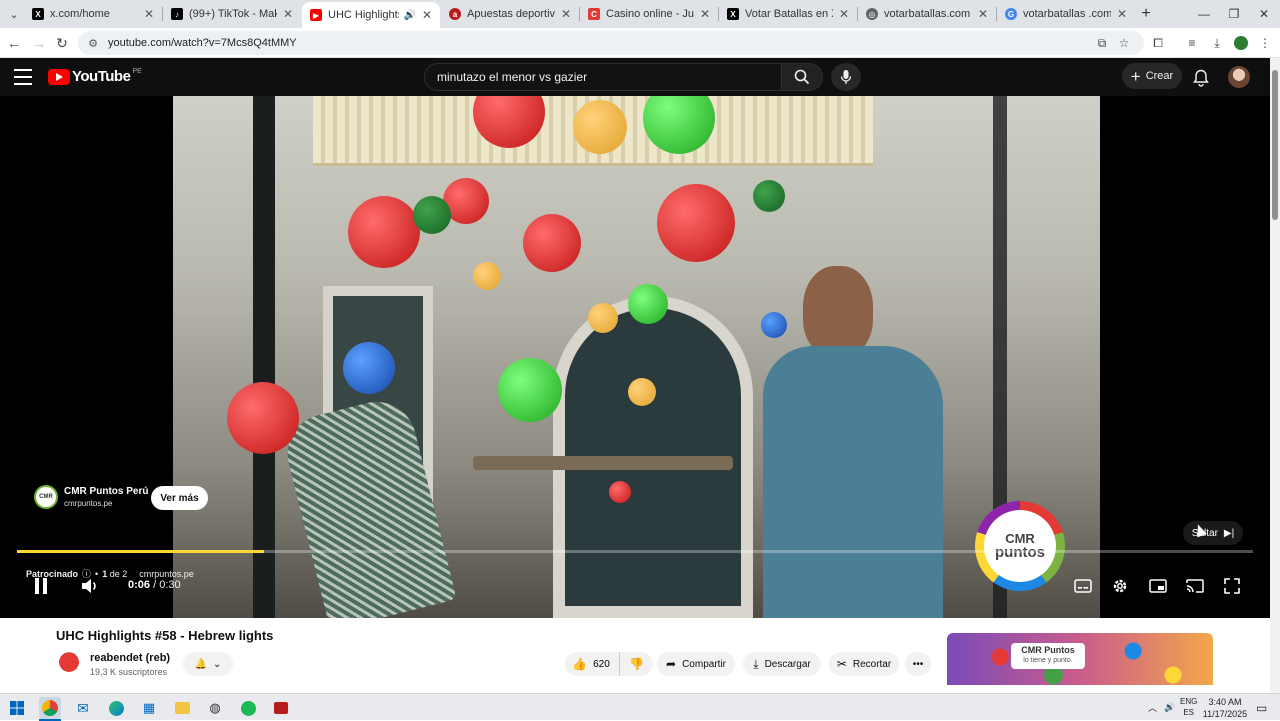 The width and height of the screenshot is (1280, 721). Describe the element at coordinates (611, 43) in the screenshot. I see `address-bar: ⚙ youtube.com/watch?v=7Mcs8Q4tMMY` at that location.